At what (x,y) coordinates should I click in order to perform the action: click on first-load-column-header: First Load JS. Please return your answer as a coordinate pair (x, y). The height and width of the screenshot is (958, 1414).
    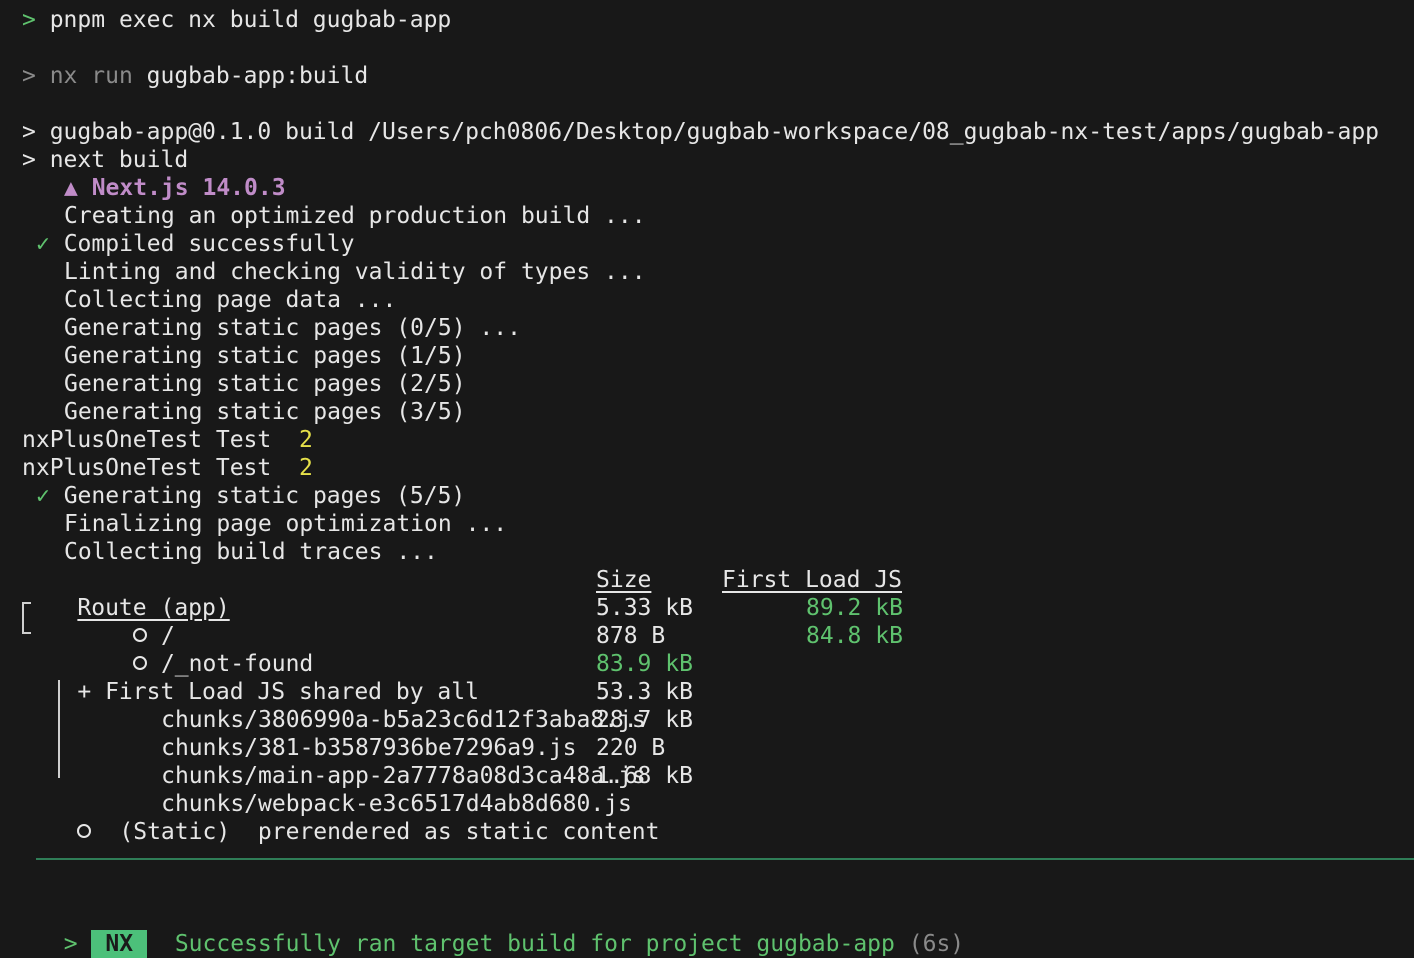
    Looking at the image, I should click on (812, 580).